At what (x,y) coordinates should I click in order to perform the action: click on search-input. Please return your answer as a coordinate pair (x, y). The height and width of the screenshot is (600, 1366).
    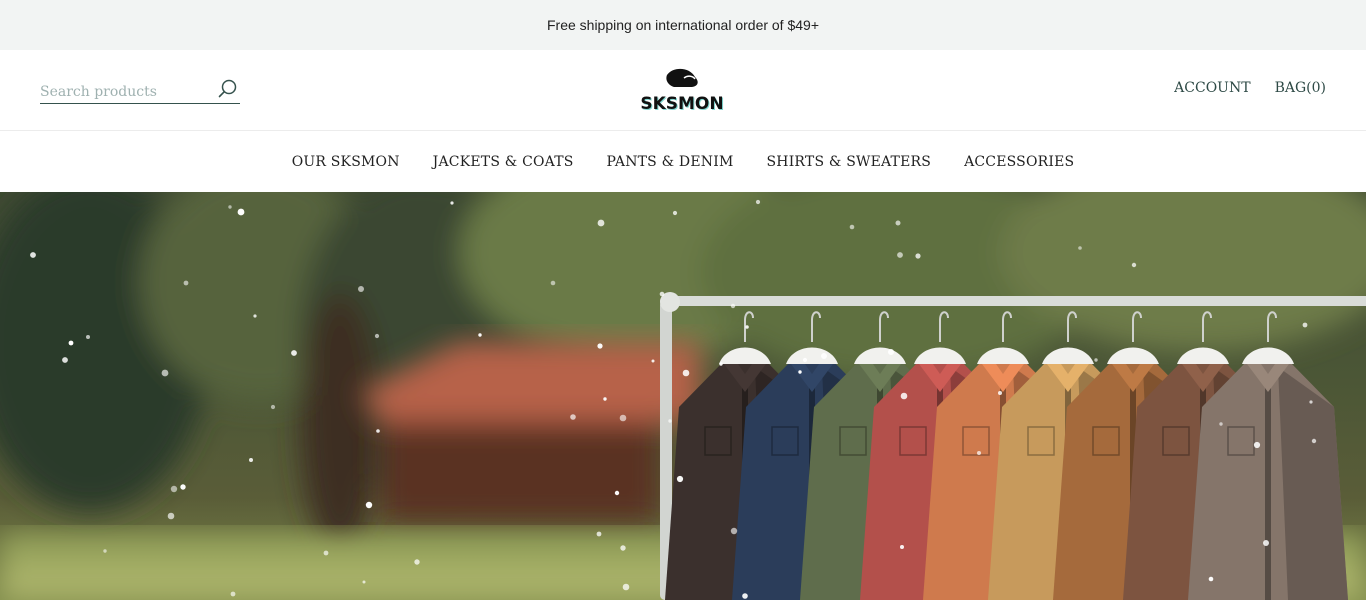
    Looking at the image, I should click on (125, 90).